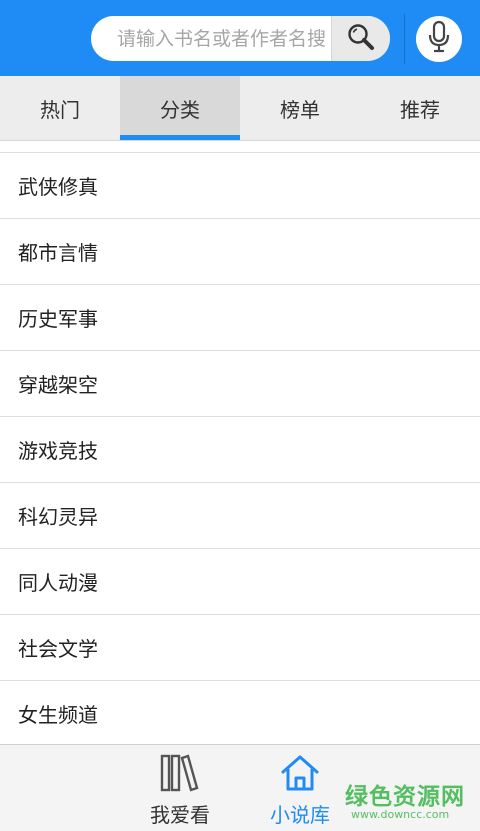  I want to click on home-icon, so click(300, 773).